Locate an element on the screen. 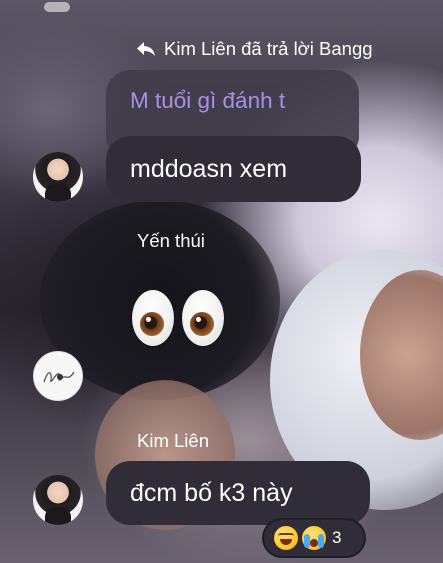  message-text: mddoasn xem is located at coordinates (209, 168).